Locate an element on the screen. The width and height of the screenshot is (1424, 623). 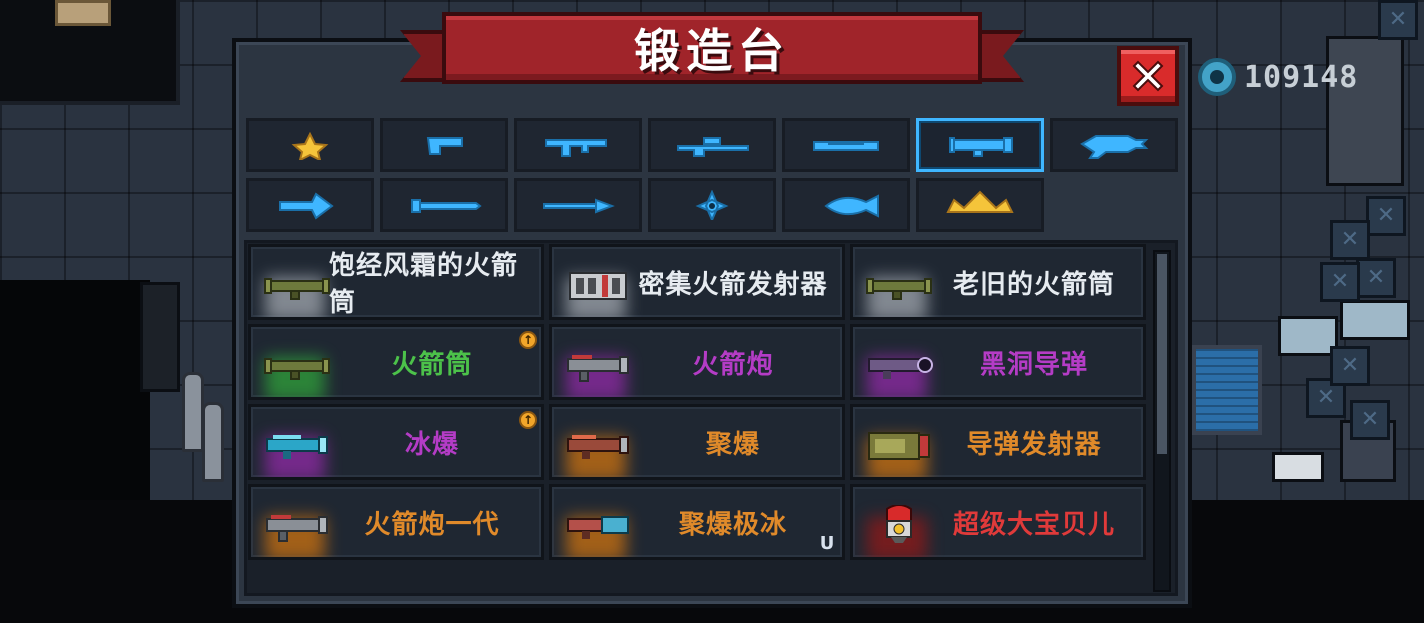
tab-spear is located at coordinates (578, 205).